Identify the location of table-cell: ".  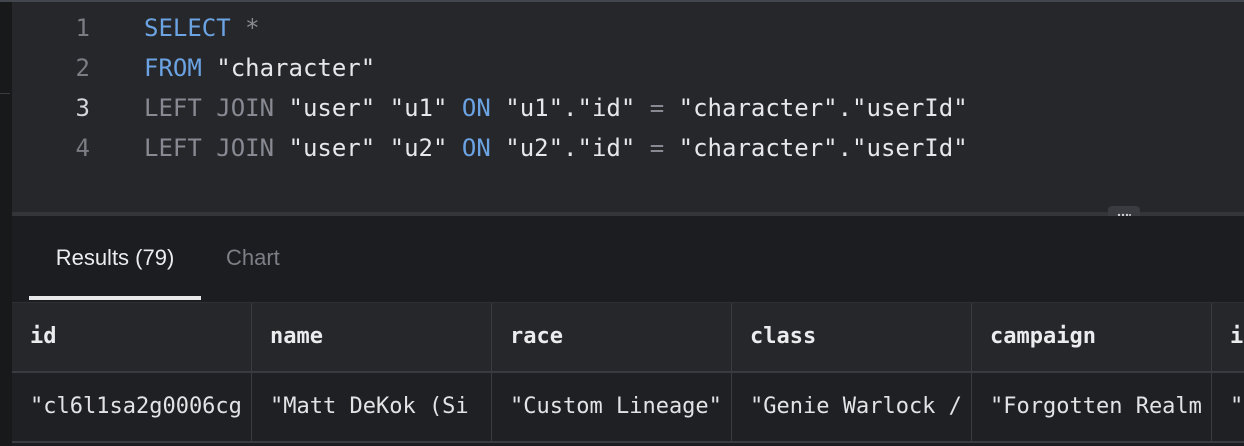
(1228, 407).